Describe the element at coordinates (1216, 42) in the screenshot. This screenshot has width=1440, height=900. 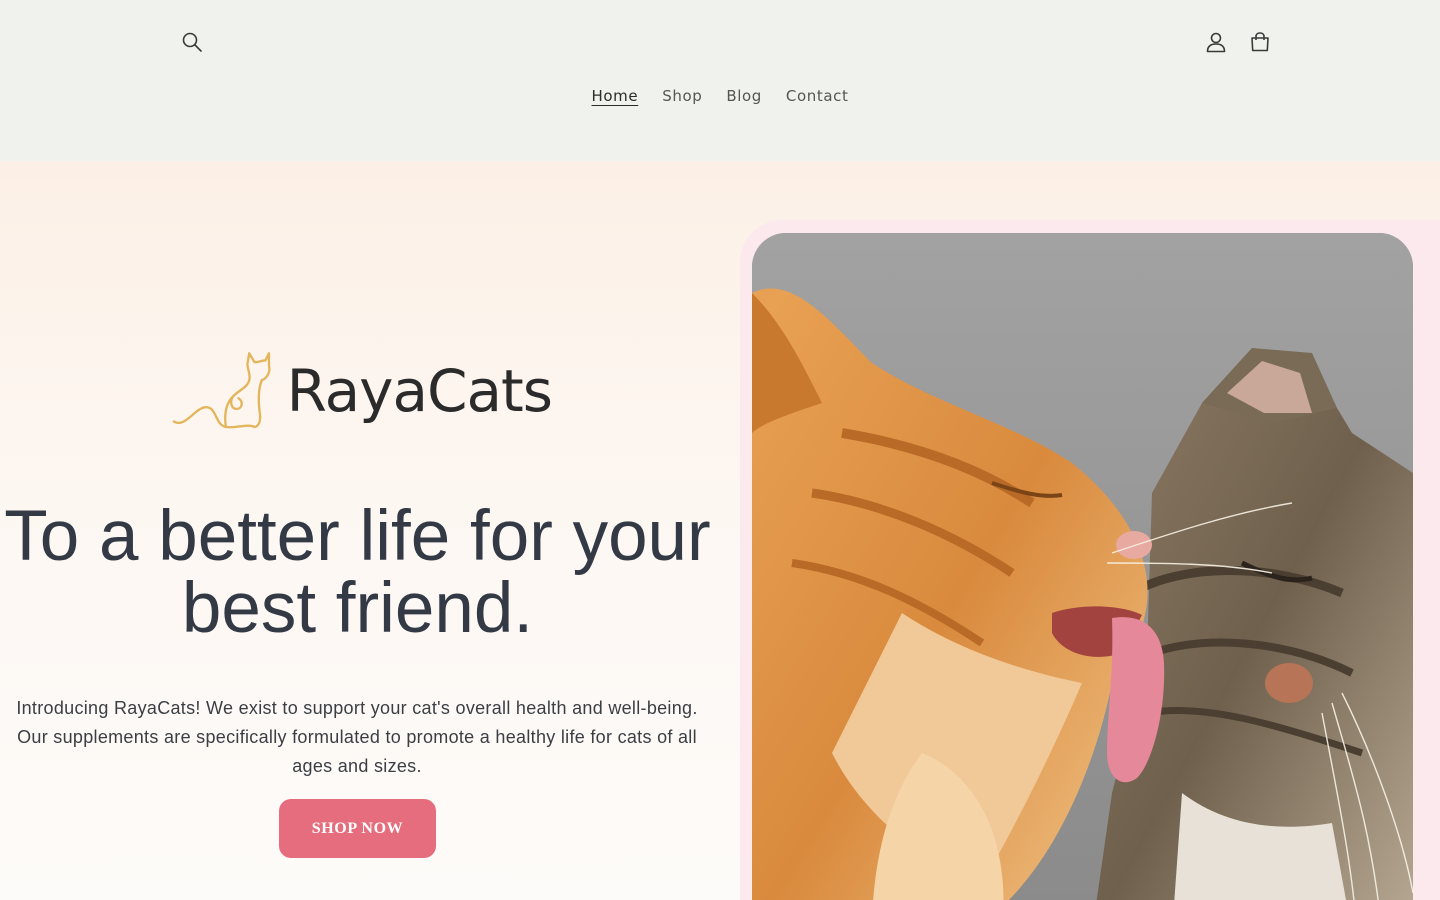
I see `account-icon` at that location.